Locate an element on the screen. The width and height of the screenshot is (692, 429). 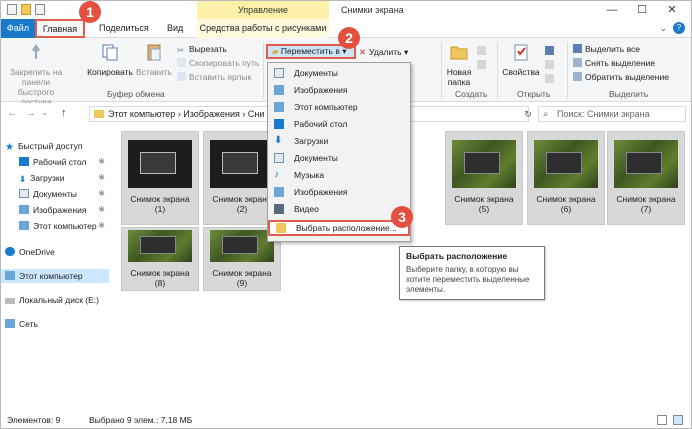
copy-button: Копировать is located at coordinates (110, 59).